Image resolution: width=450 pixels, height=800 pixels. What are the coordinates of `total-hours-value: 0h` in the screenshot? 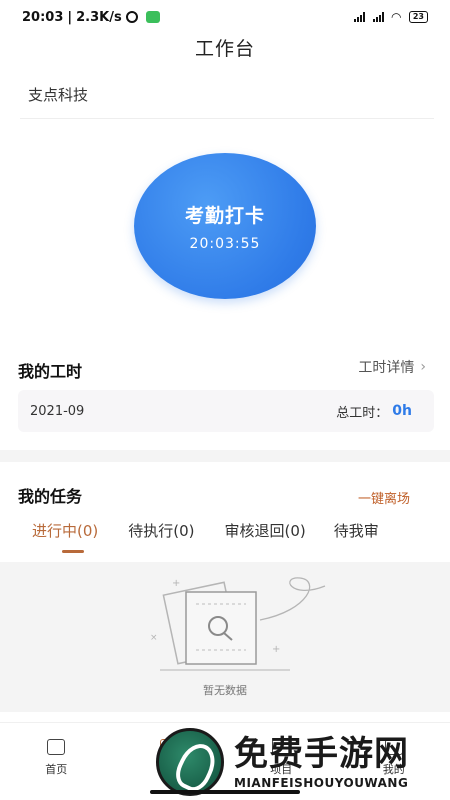 It's located at (402, 411).